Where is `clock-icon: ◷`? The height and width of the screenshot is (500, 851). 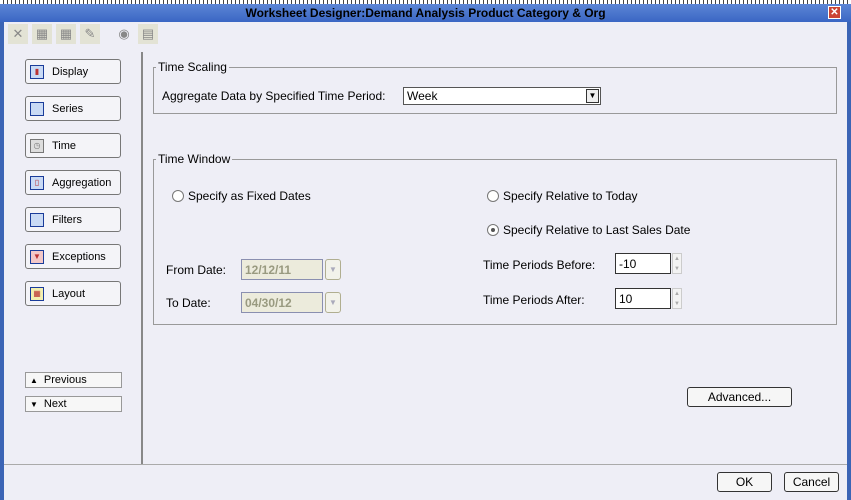 clock-icon: ◷ is located at coordinates (37, 145).